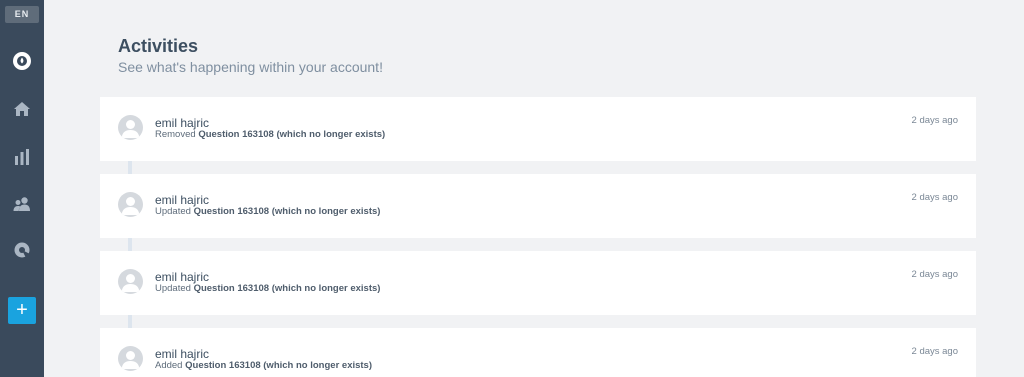  What do you see at coordinates (22, 250) in the screenshot?
I see `settings-icon` at bounding box center [22, 250].